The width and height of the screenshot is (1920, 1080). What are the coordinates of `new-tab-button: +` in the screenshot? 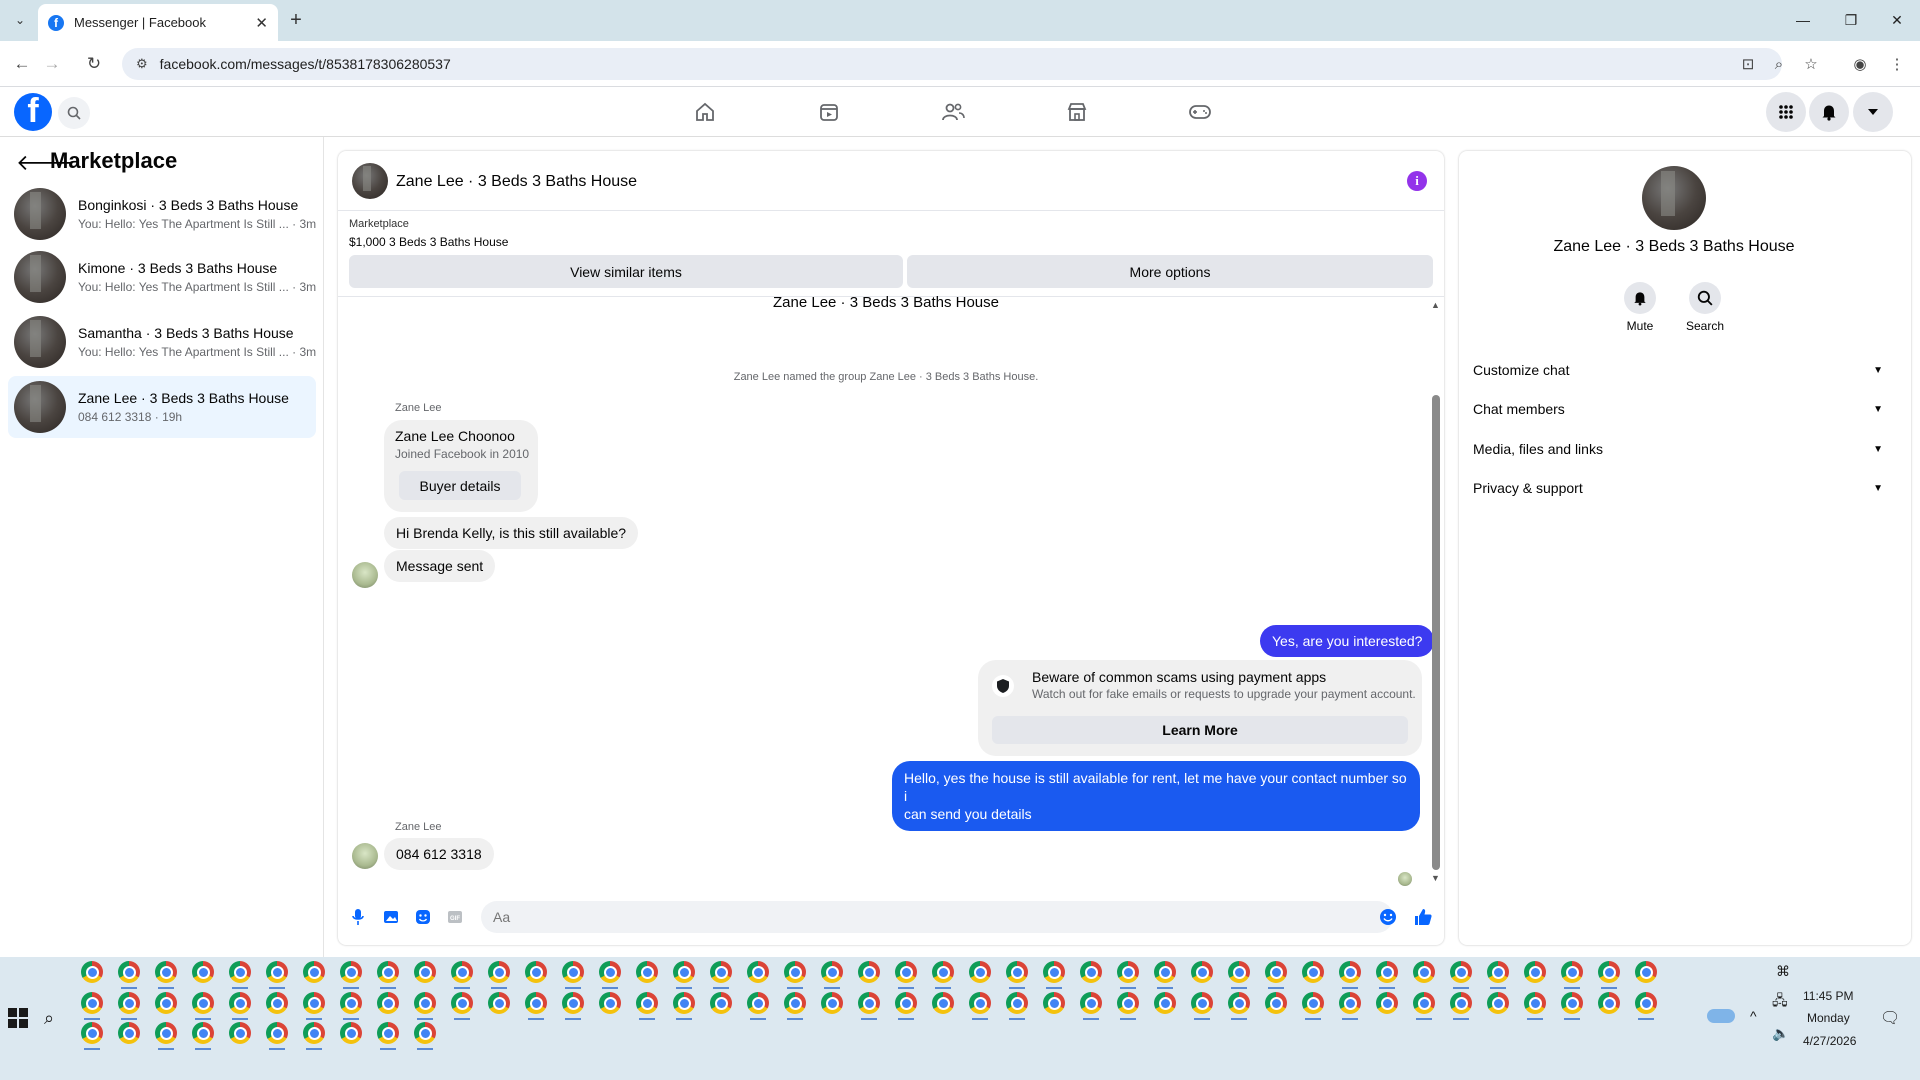 It's located at (296, 20).